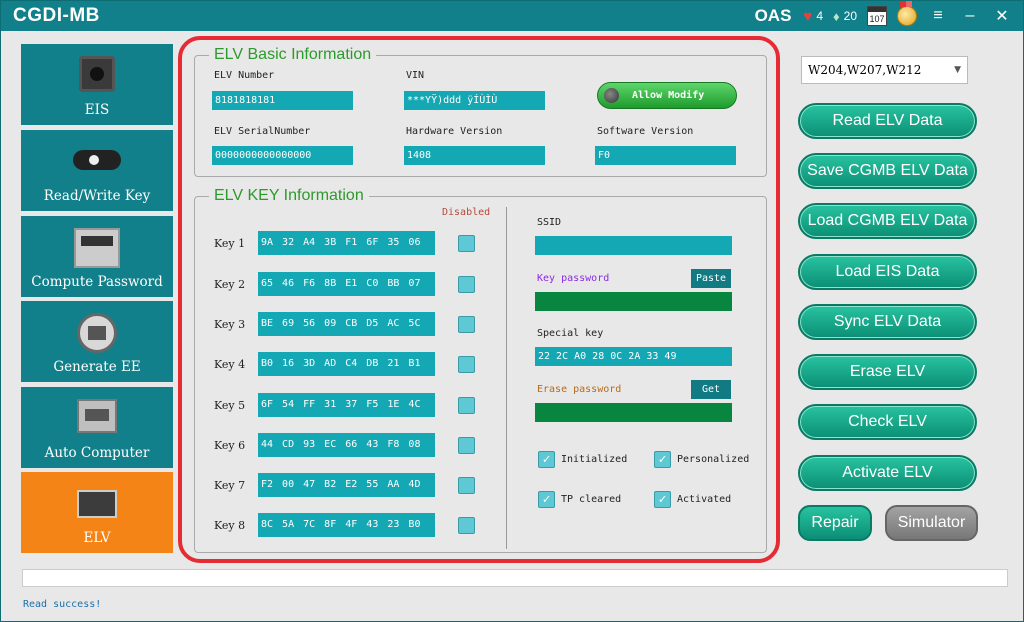 The width and height of the screenshot is (1024, 622). I want to click on load-eis-data-button: Load EIS Data, so click(887, 272).